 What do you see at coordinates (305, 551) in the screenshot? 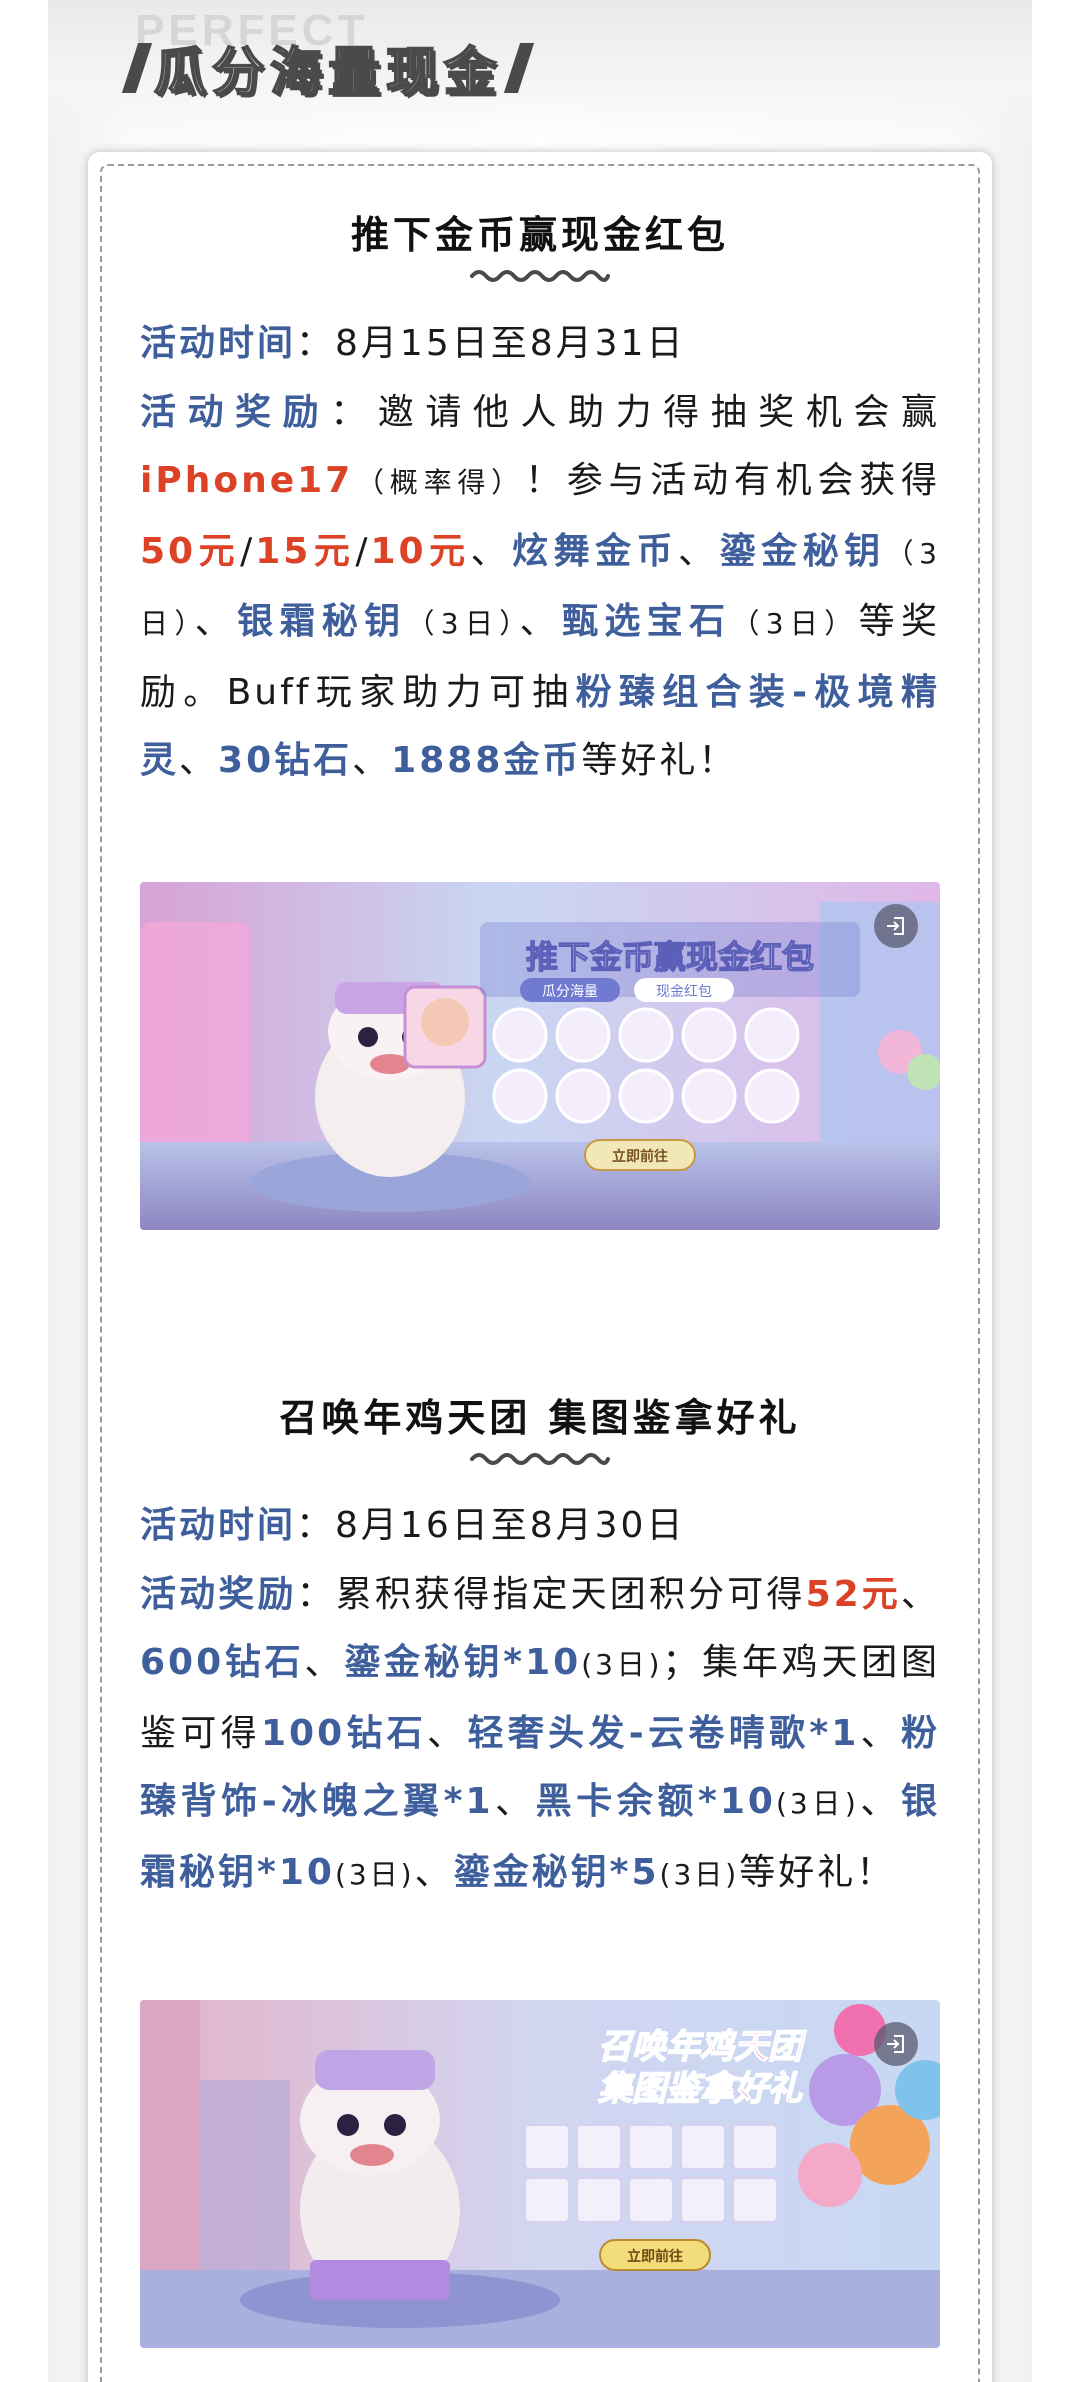
I see `reward-highlight: 15元` at bounding box center [305, 551].